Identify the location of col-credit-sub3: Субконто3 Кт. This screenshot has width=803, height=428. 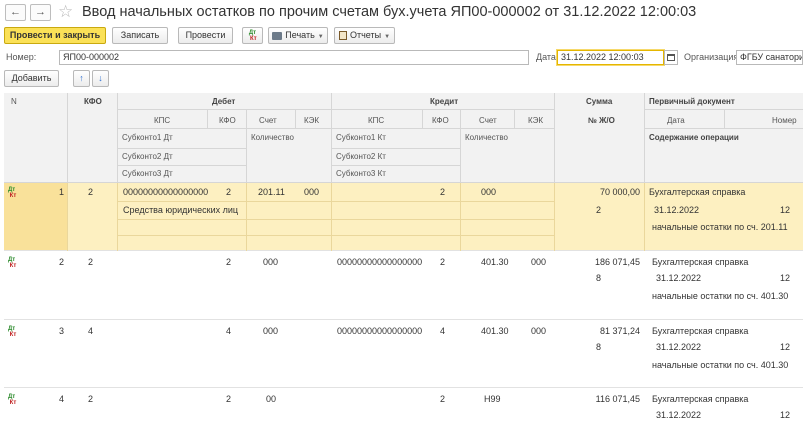
(361, 173).